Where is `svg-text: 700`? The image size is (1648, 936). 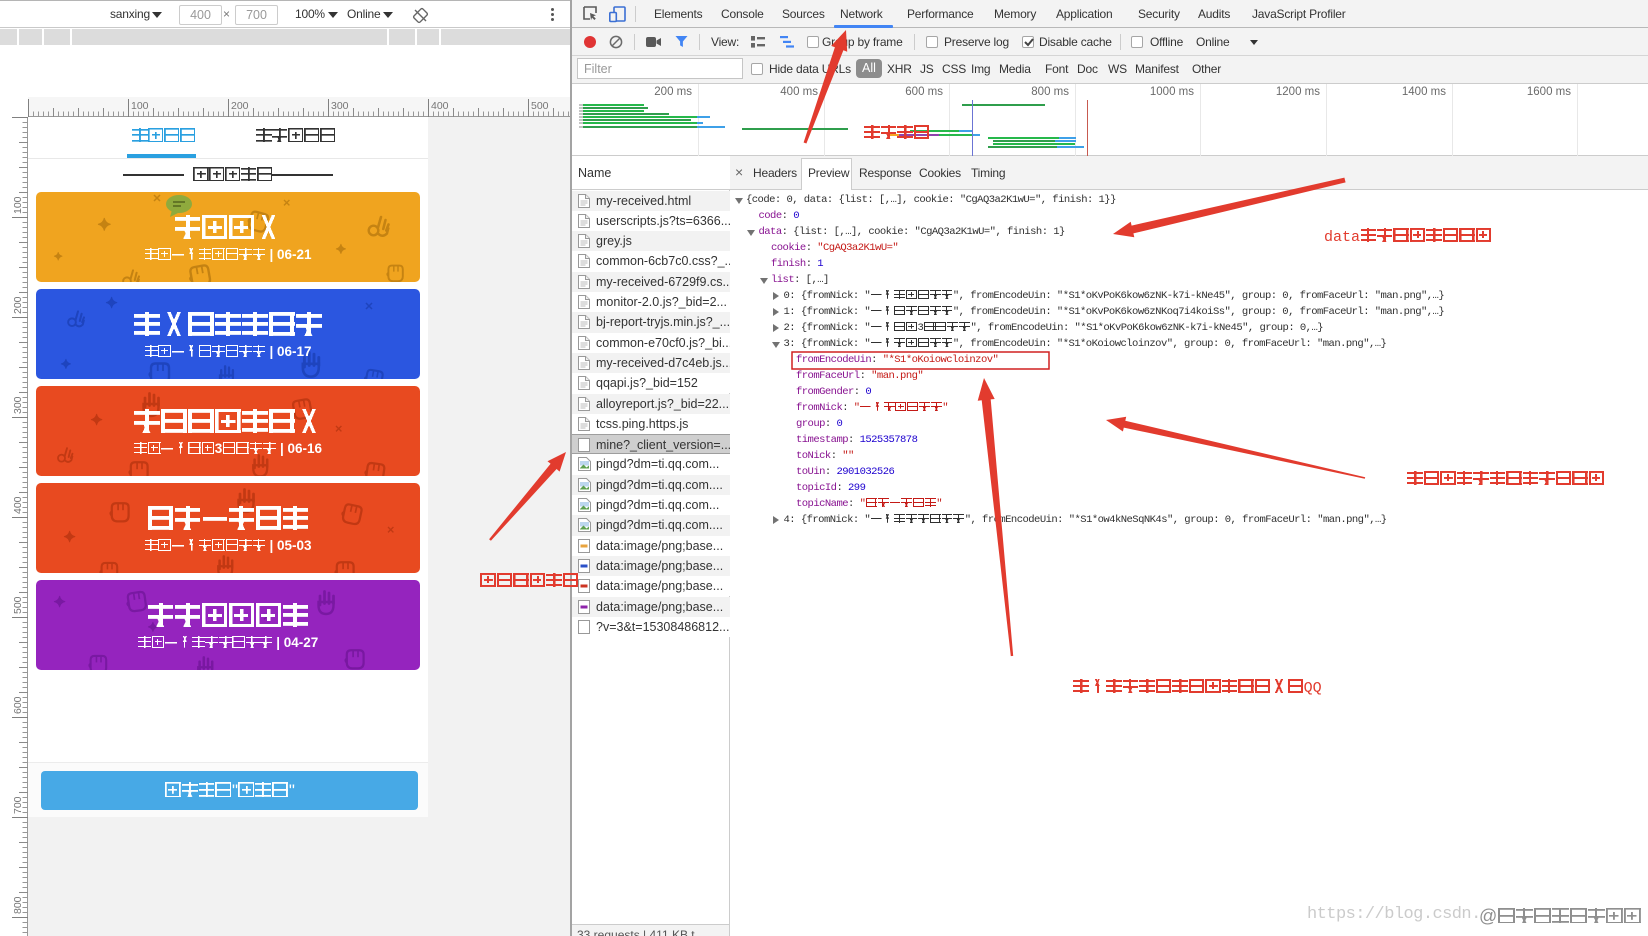
svg-text: 700 is located at coordinates (18, 805).